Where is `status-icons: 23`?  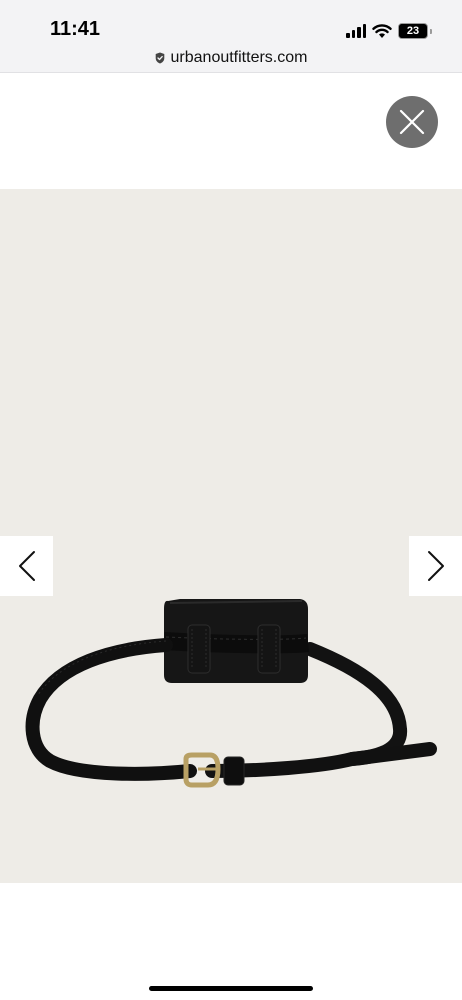
status-icons: 23 is located at coordinates (389, 31).